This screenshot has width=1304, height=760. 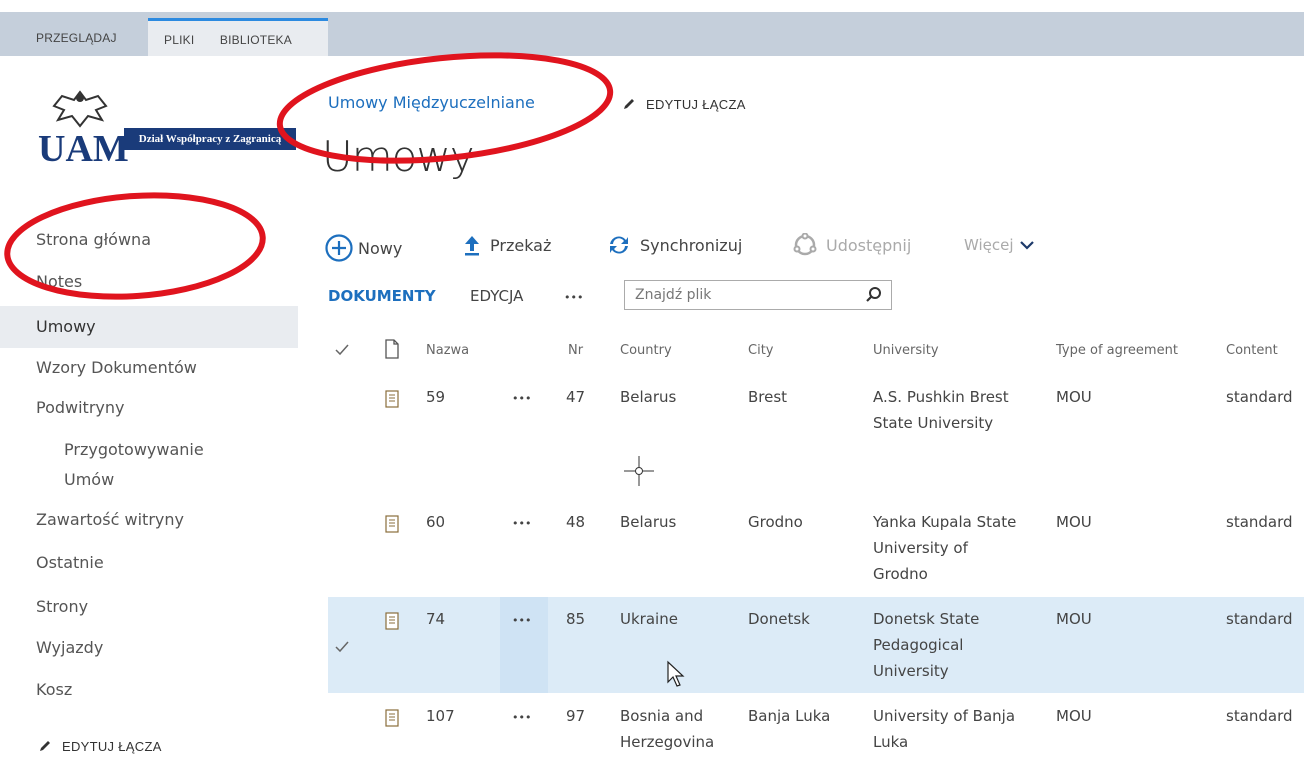 What do you see at coordinates (662, 716) in the screenshot?
I see `cell-country: Bosnia and` at bounding box center [662, 716].